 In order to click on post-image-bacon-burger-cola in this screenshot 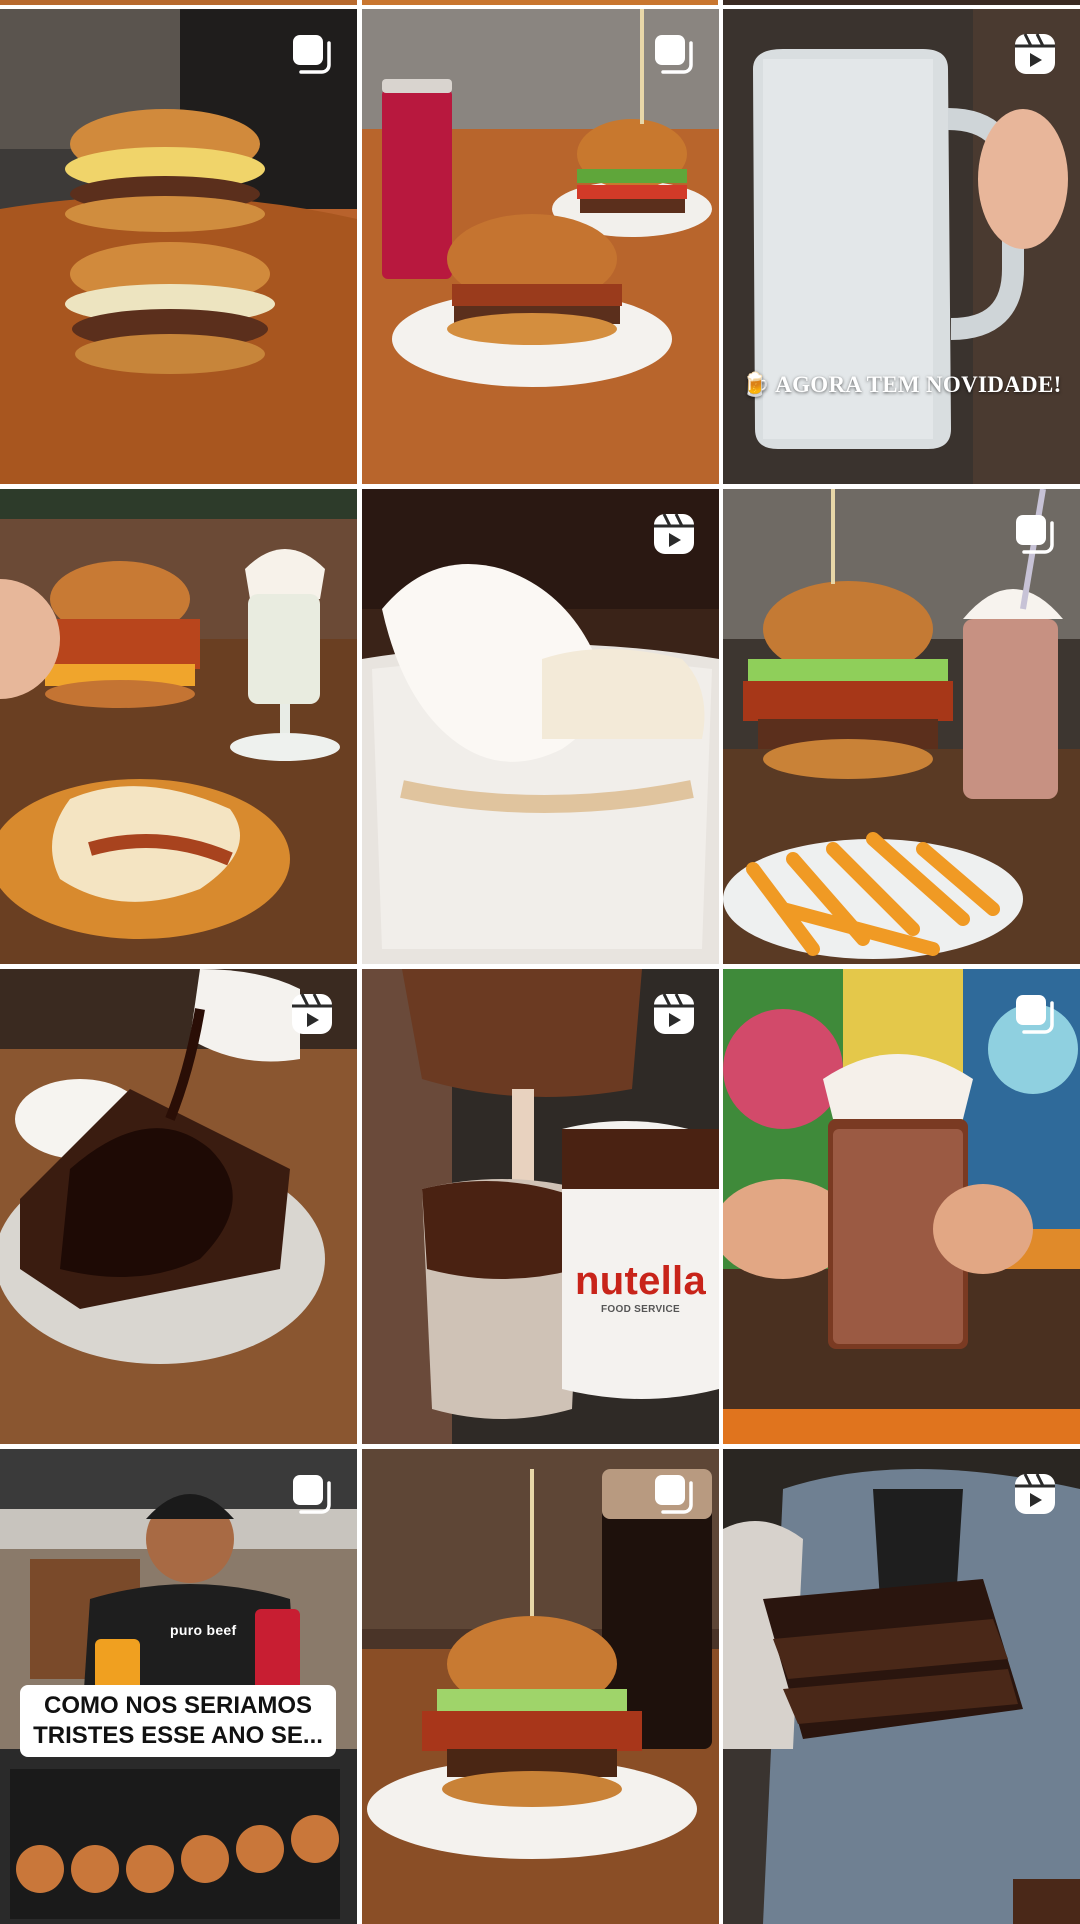, I will do `click(540, 1686)`.